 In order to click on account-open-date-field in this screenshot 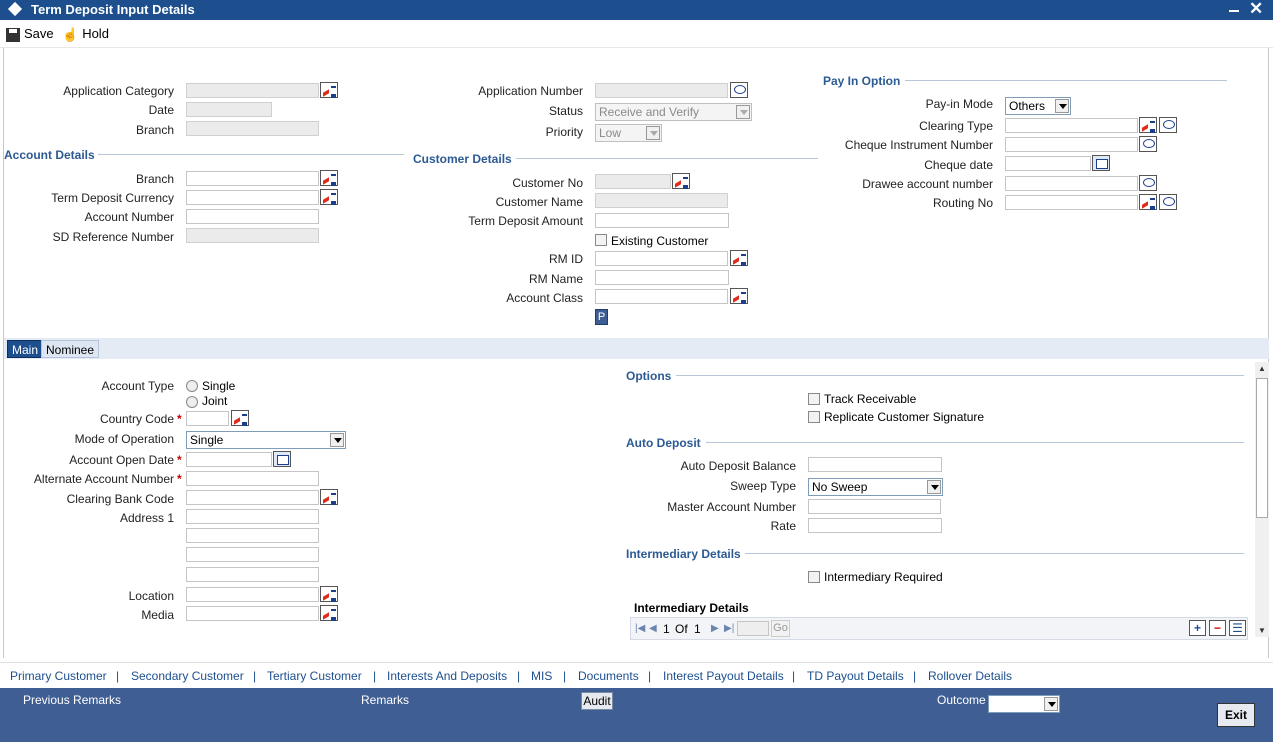, I will do `click(229, 459)`.